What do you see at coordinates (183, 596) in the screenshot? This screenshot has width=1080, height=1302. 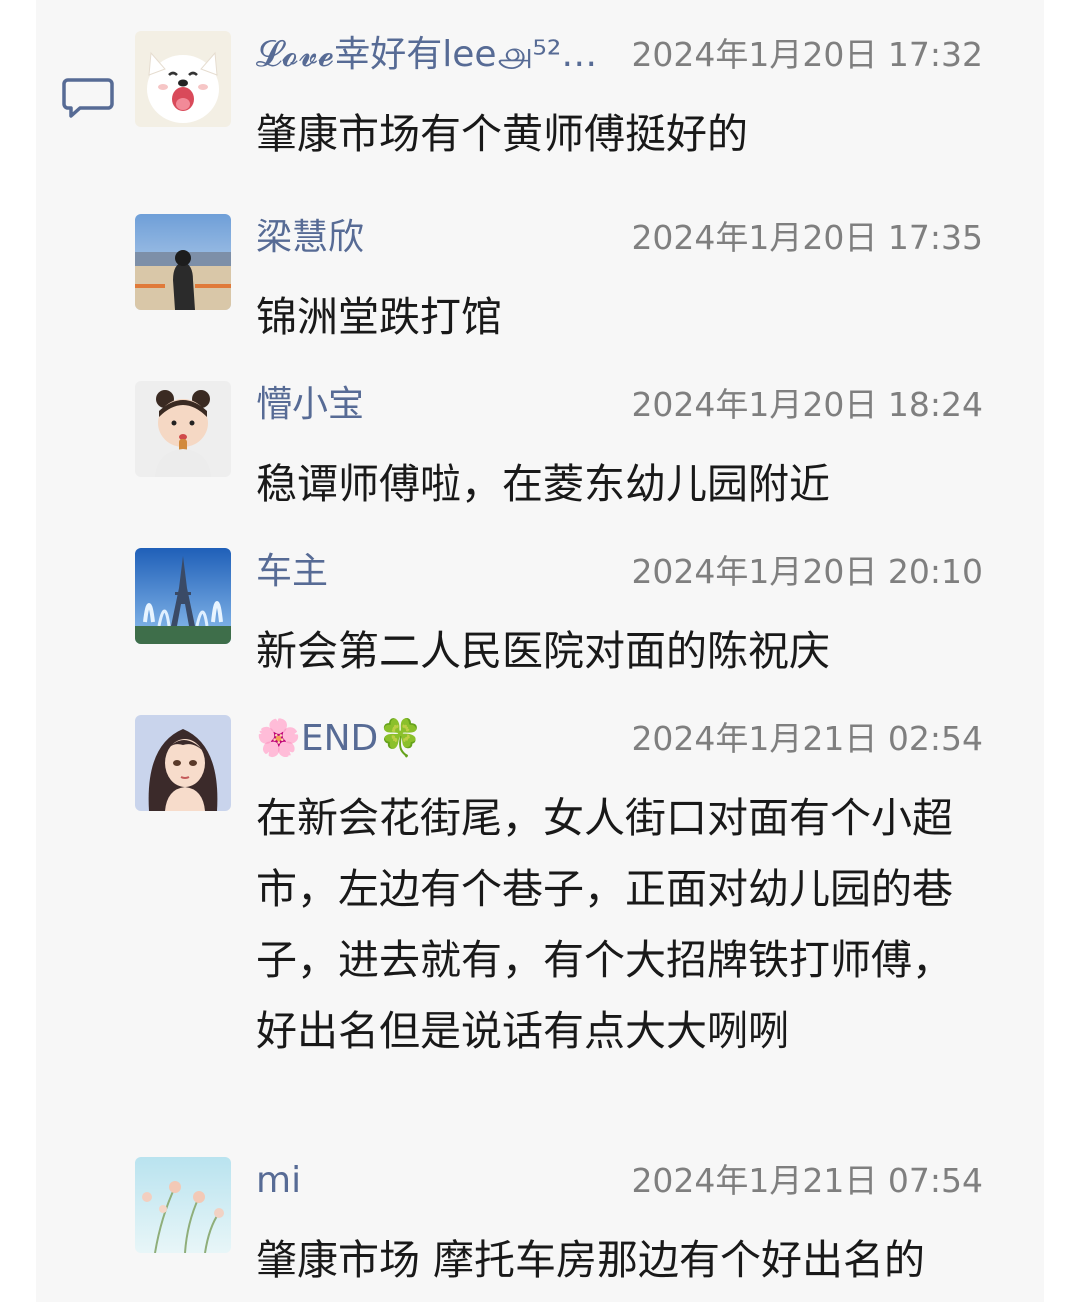 I see `avatar-eiffel-tower` at bounding box center [183, 596].